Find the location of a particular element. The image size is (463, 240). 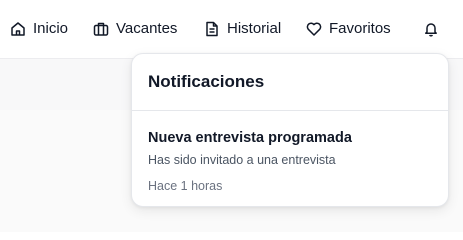

notifications-title: Notificaciones is located at coordinates (206, 81).